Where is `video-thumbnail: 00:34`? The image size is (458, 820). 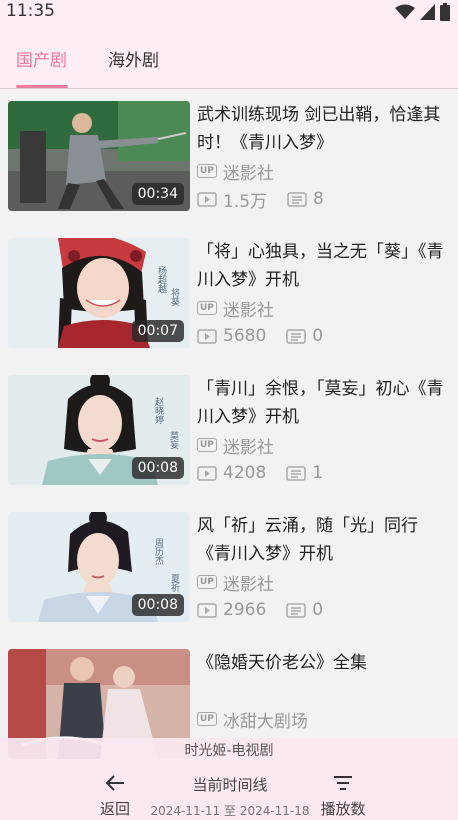
video-thumbnail: 00:34 is located at coordinates (99, 156).